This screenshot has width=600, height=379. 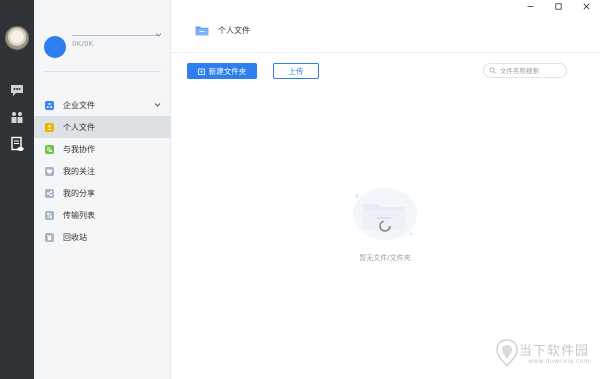 I want to click on close-icon, so click(x=586, y=6).